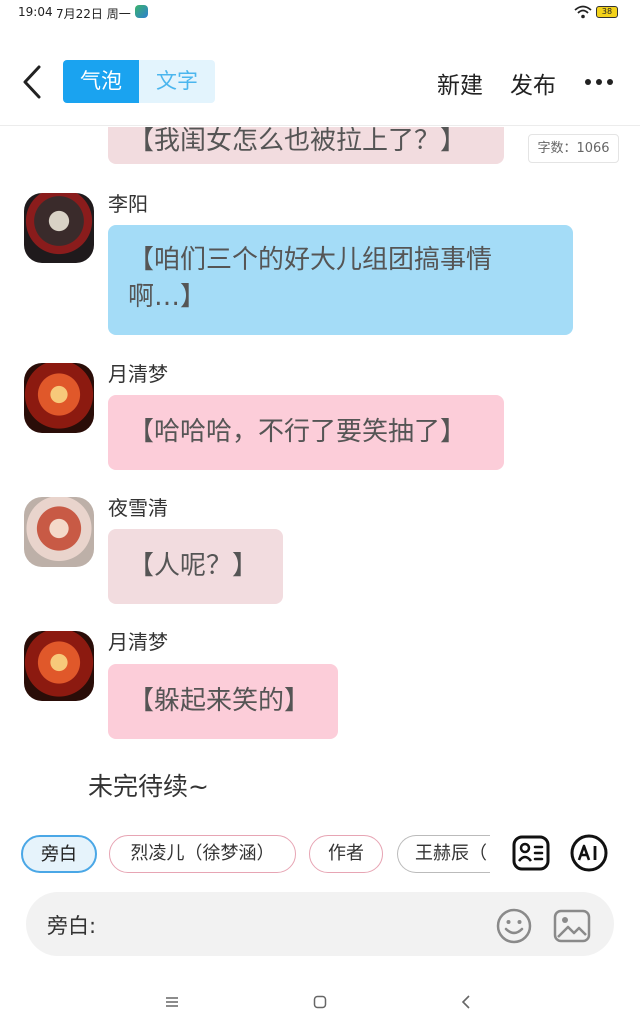  Describe the element at coordinates (514, 926) in the screenshot. I see `emoji-icon` at that location.